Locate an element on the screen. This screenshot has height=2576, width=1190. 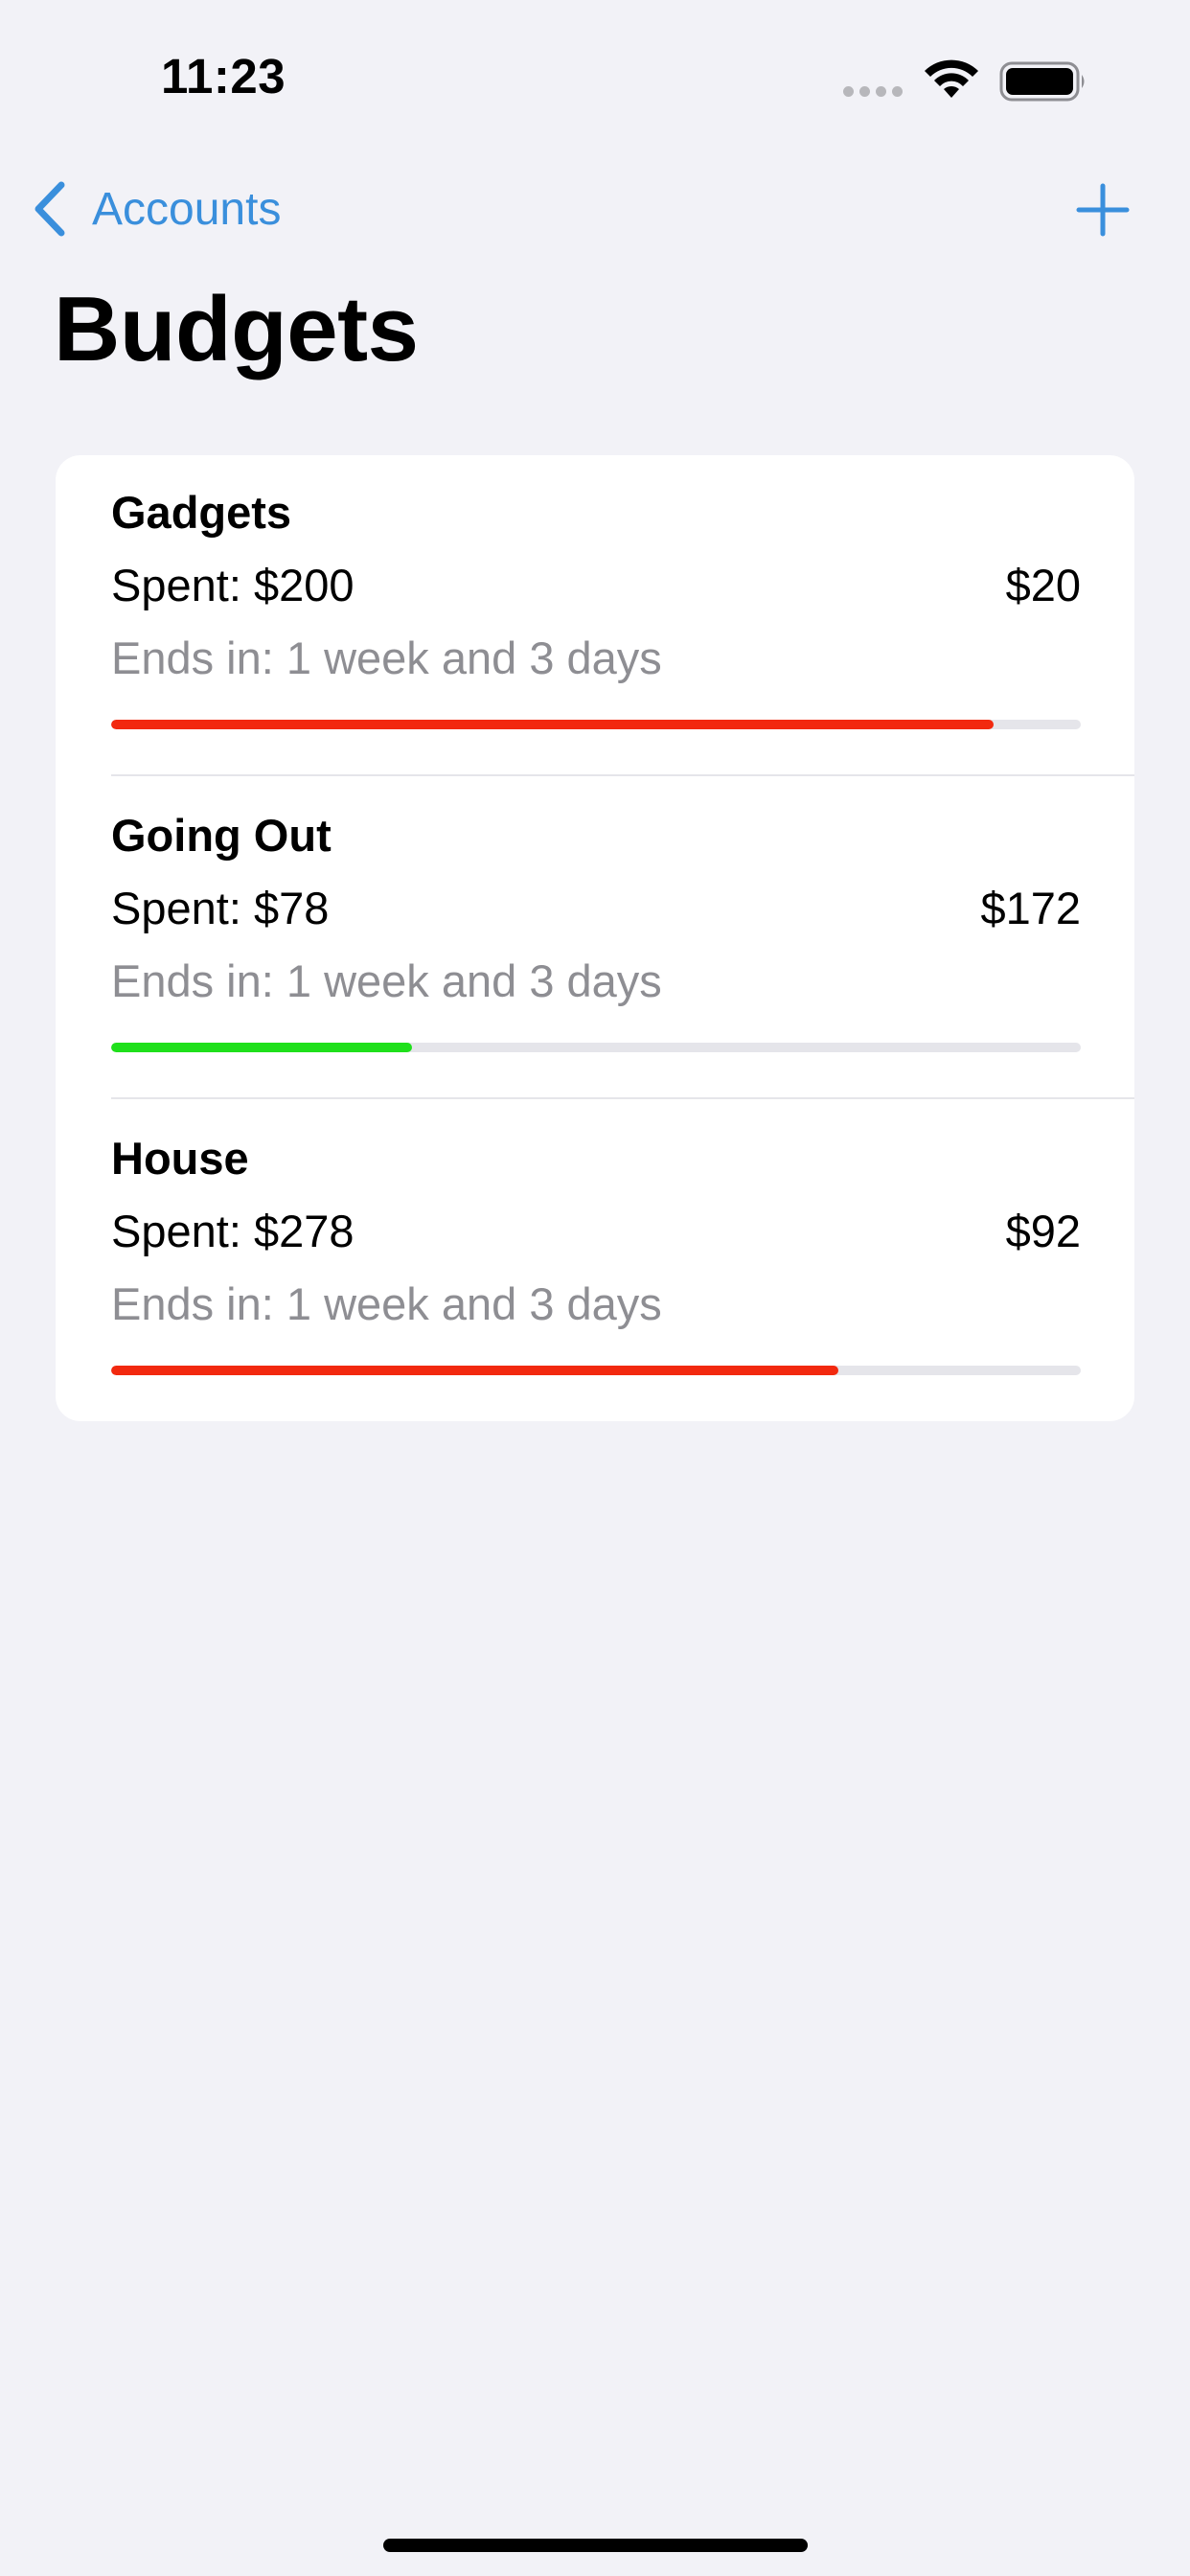
back-button: Accounts is located at coordinates (157, 209).